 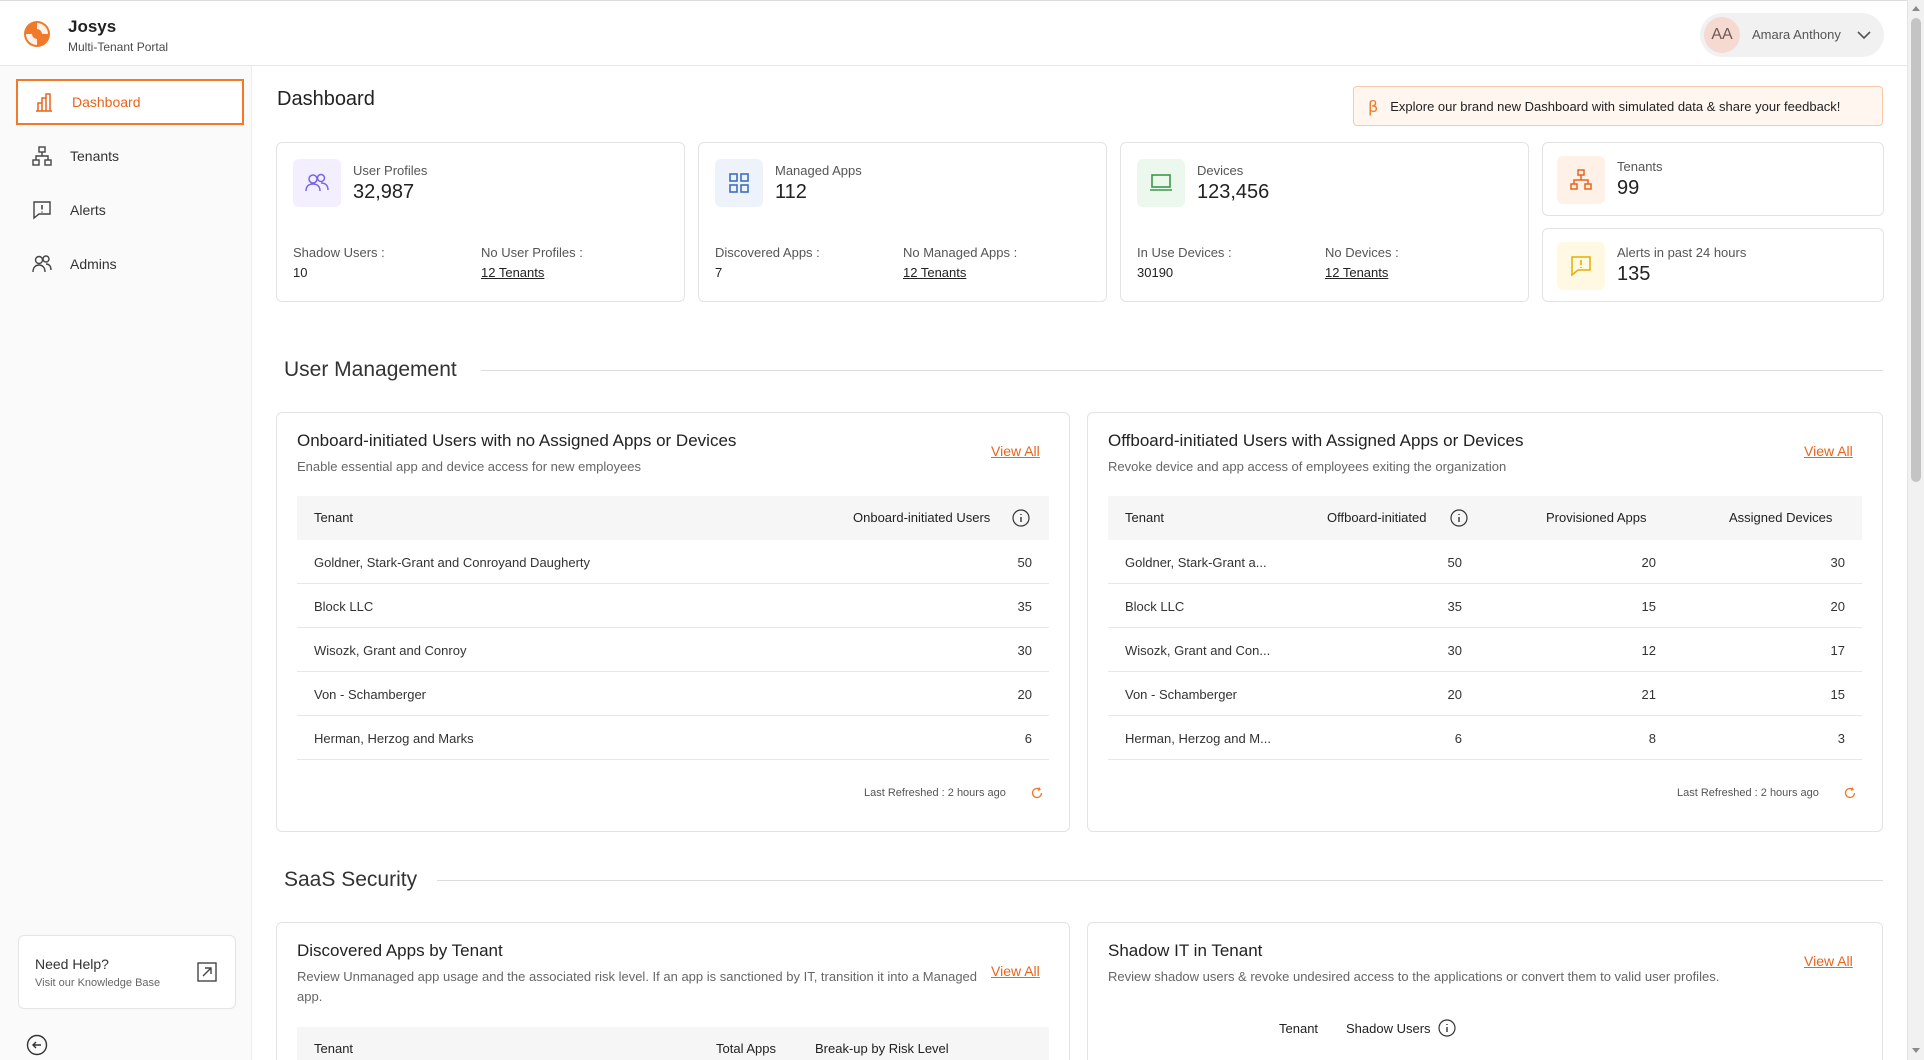 I want to click on brand-name: Josys, so click(x=92, y=26).